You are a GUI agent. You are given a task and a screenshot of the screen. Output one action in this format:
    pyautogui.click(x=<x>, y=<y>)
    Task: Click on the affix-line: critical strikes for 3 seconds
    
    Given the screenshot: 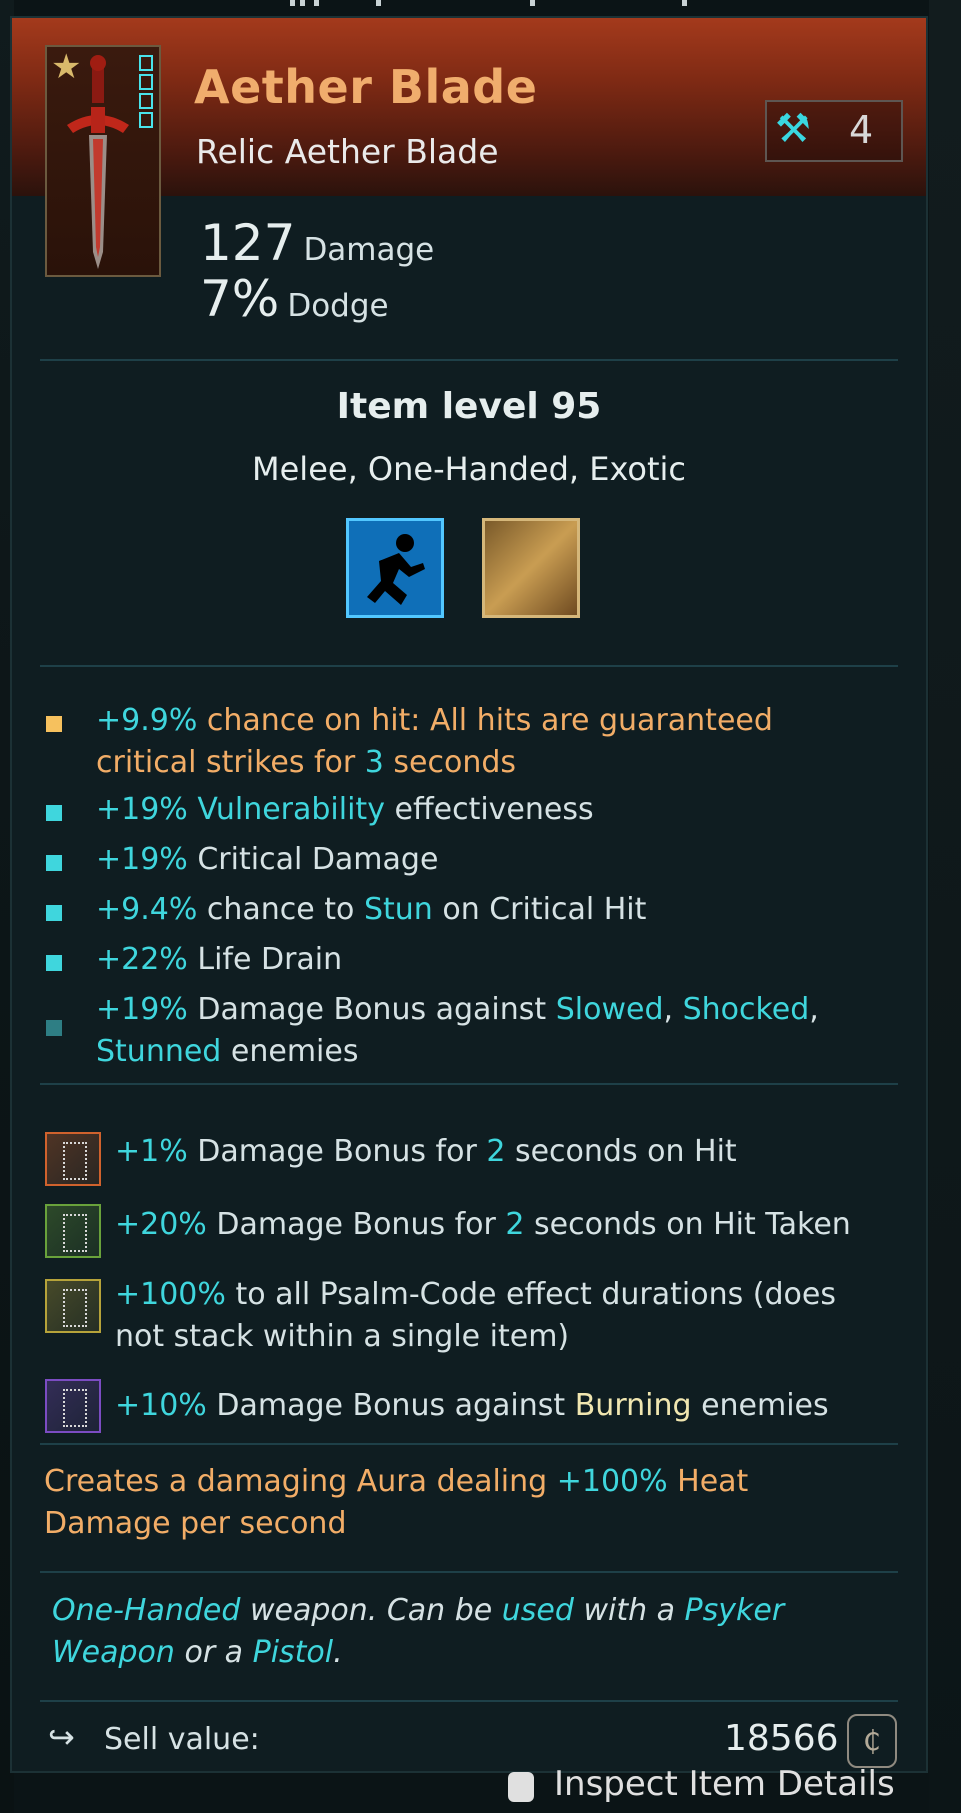 What is the action you would take?
    pyautogui.click(x=434, y=763)
    